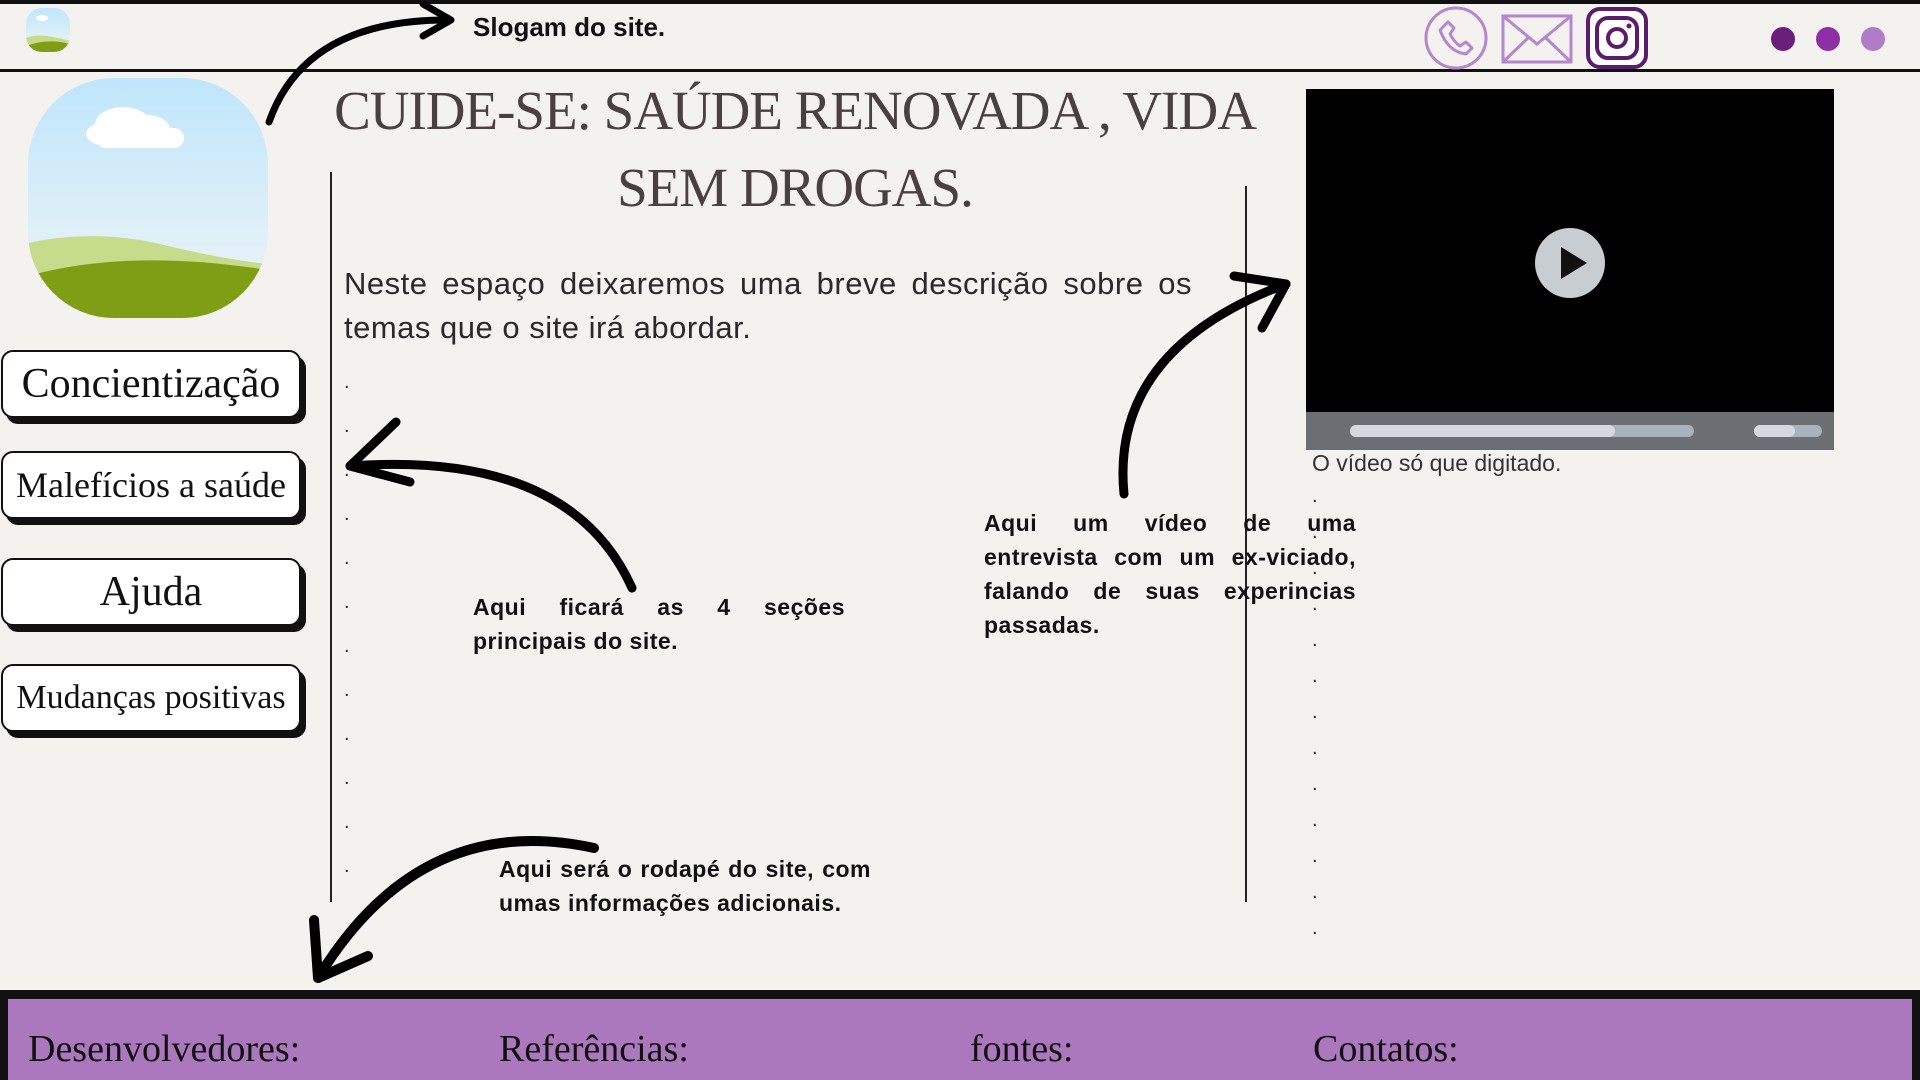  What do you see at coordinates (1456, 38) in the screenshot?
I see `phone-icon` at bounding box center [1456, 38].